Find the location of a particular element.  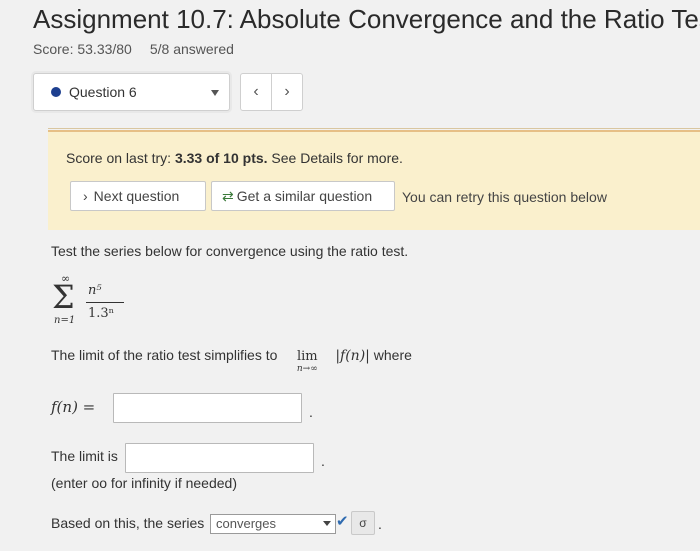

question-select-label: Question 6 is located at coordinates (103, 92).